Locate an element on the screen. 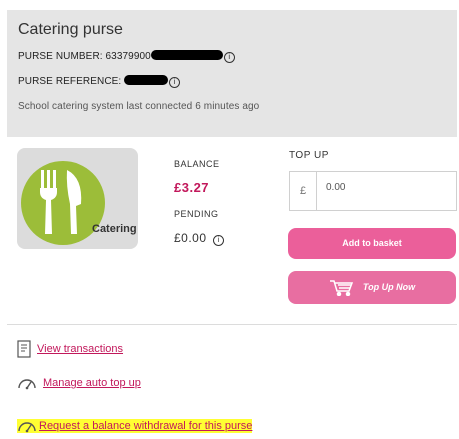 The image size is (459, 439). pending-row: £0.00 i is located at coordinates (199, 238).